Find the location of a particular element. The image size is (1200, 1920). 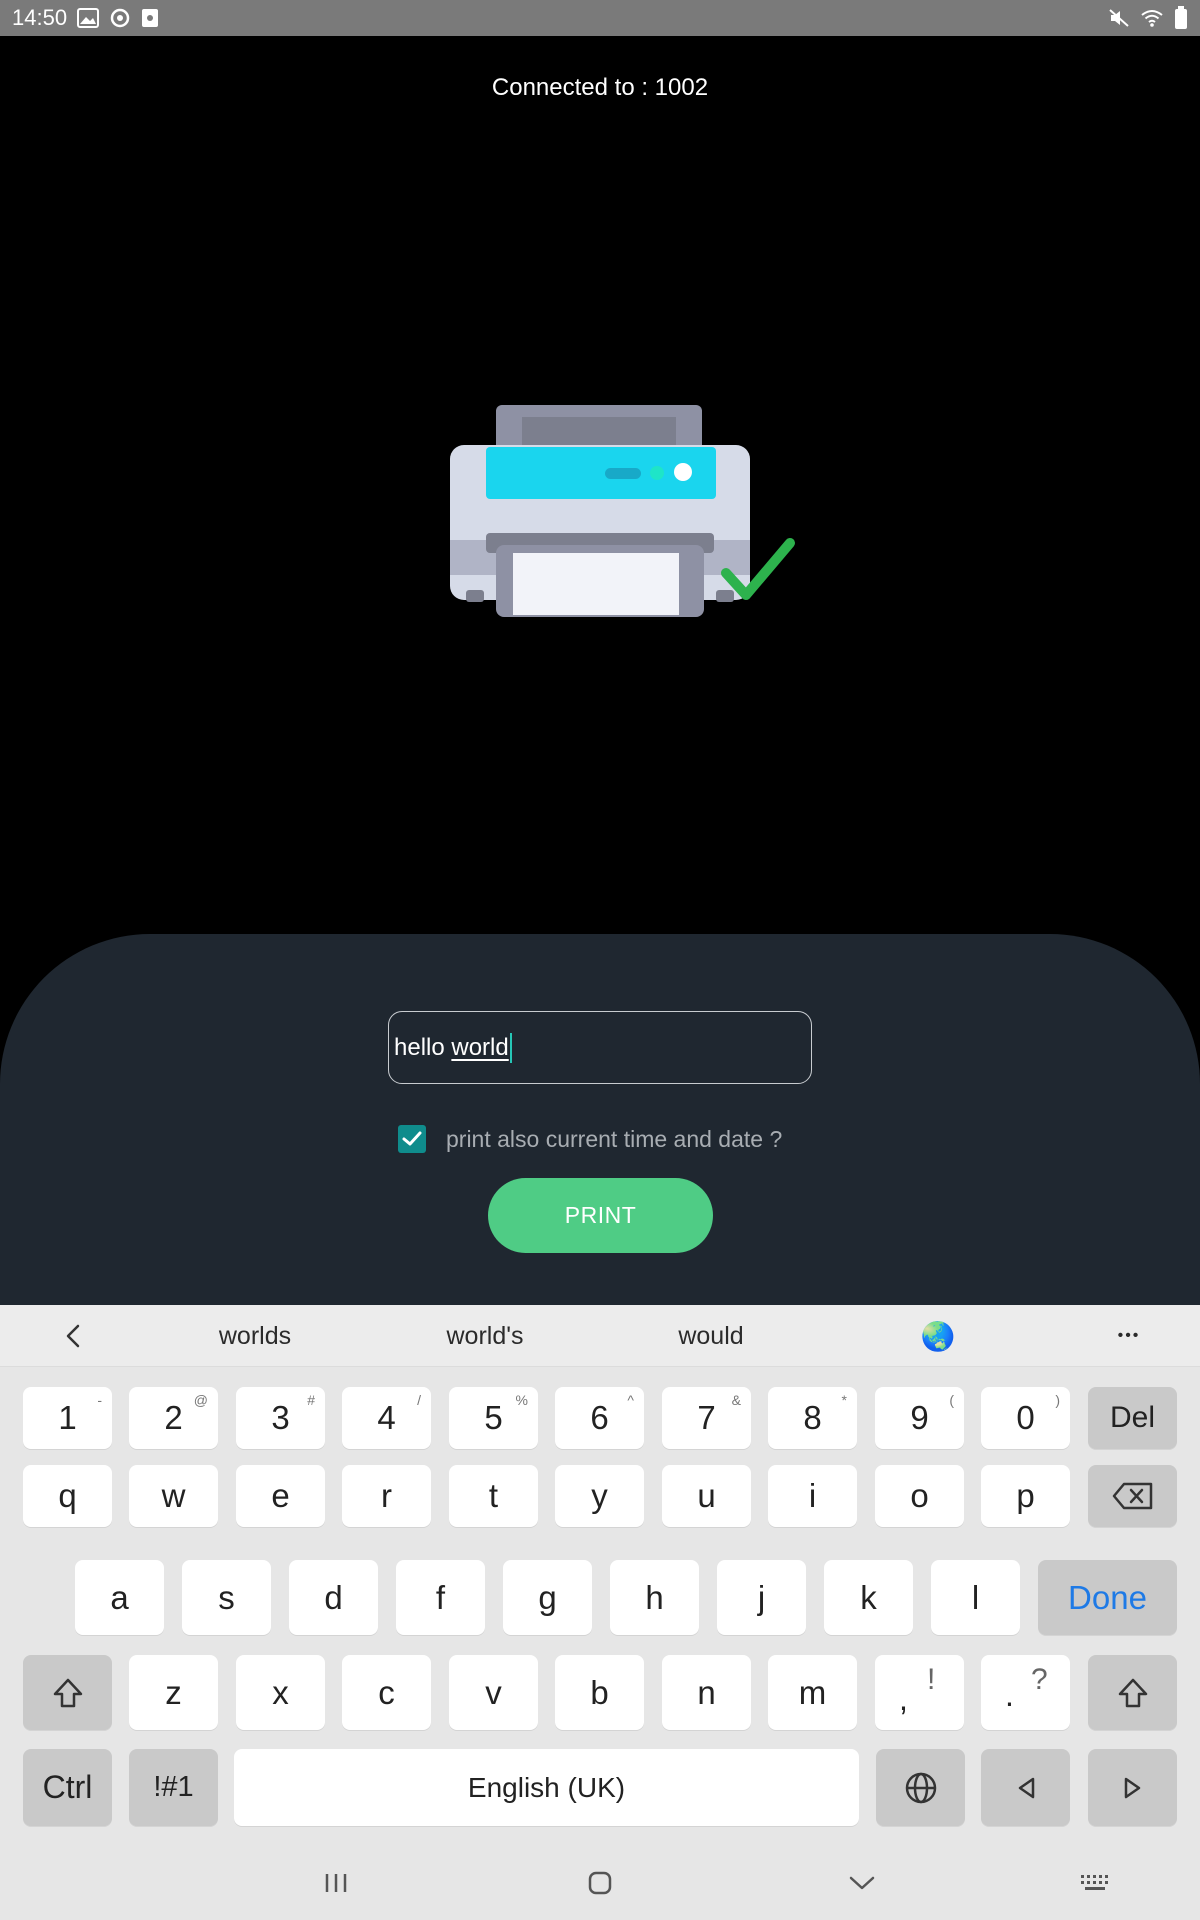

battery-icon is located at coordinates (1181, 18).